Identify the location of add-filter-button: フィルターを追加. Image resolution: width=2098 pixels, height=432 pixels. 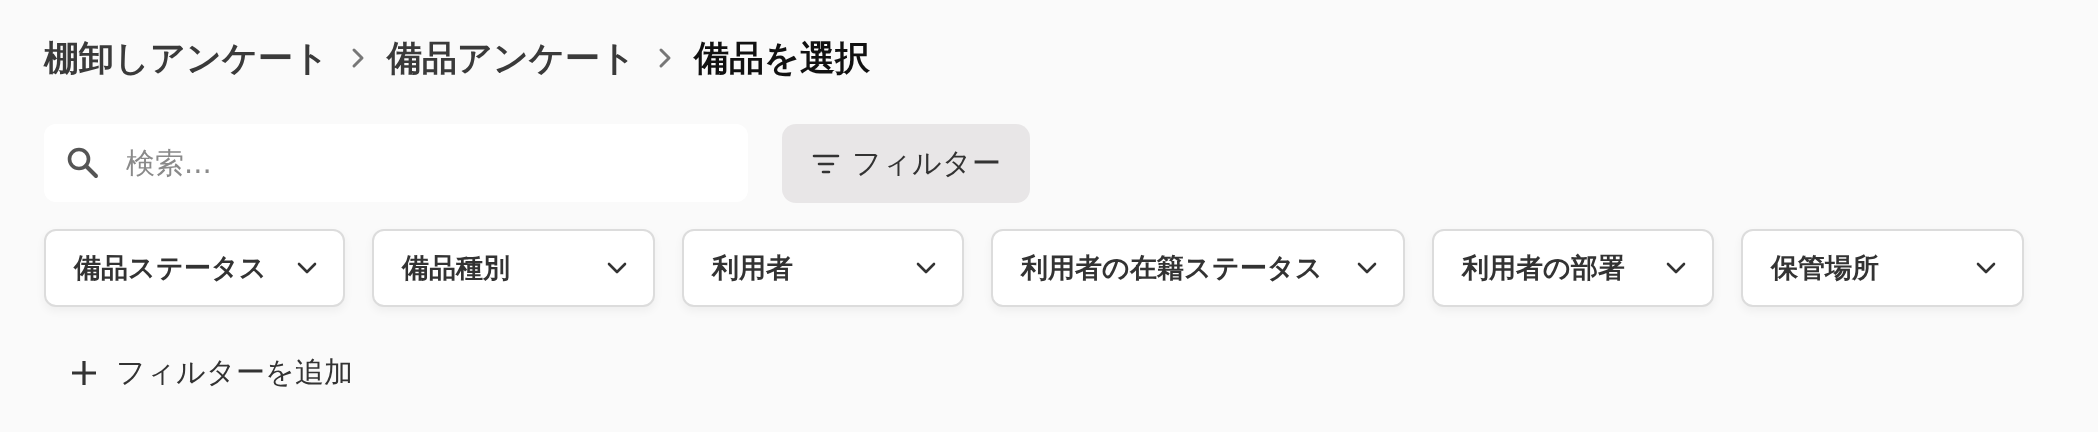
(211, 373).